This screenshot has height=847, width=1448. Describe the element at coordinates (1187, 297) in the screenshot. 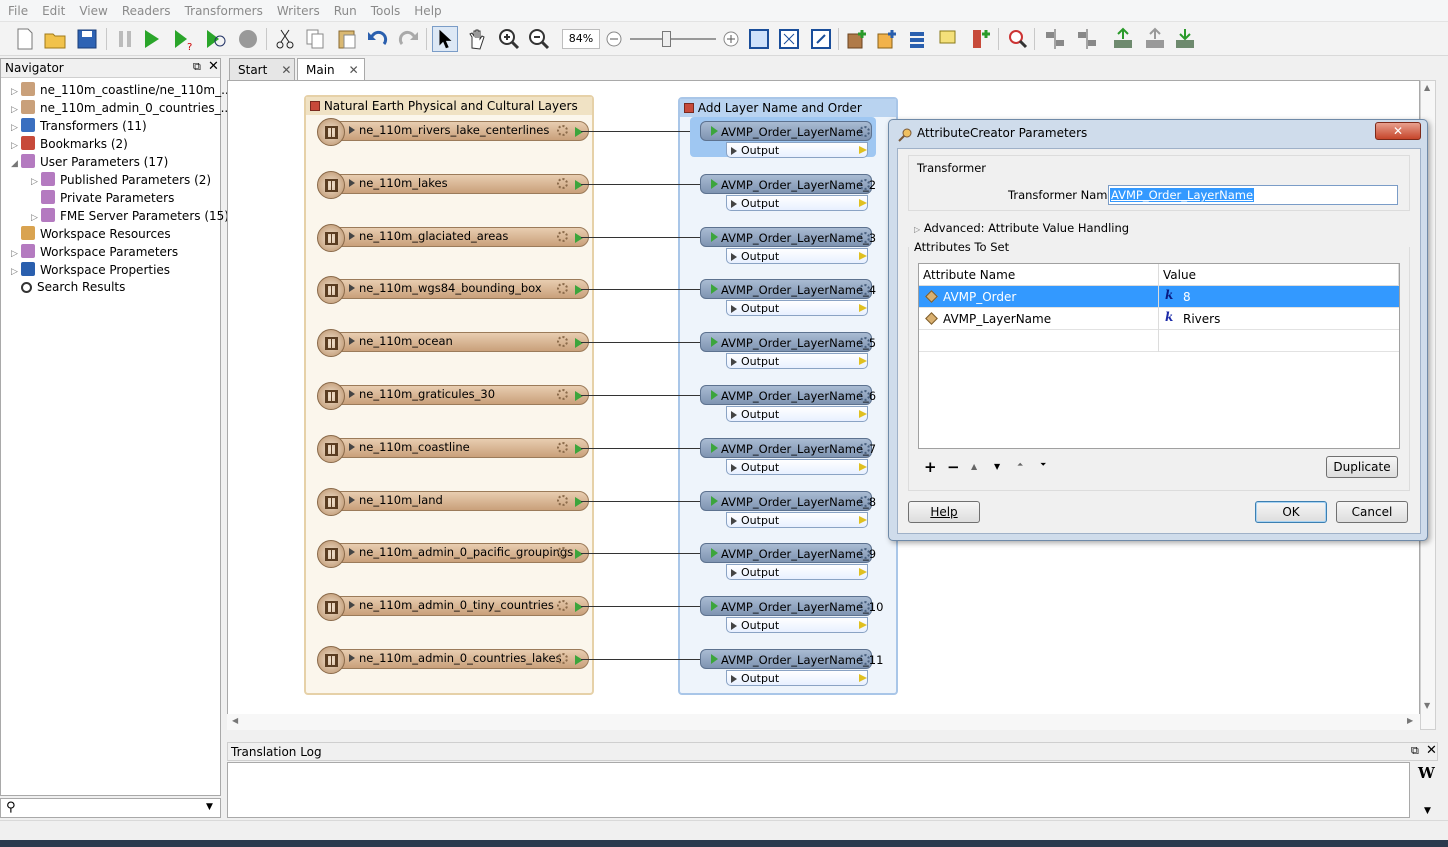

I see `attribute-value-cell: 8` at that location.